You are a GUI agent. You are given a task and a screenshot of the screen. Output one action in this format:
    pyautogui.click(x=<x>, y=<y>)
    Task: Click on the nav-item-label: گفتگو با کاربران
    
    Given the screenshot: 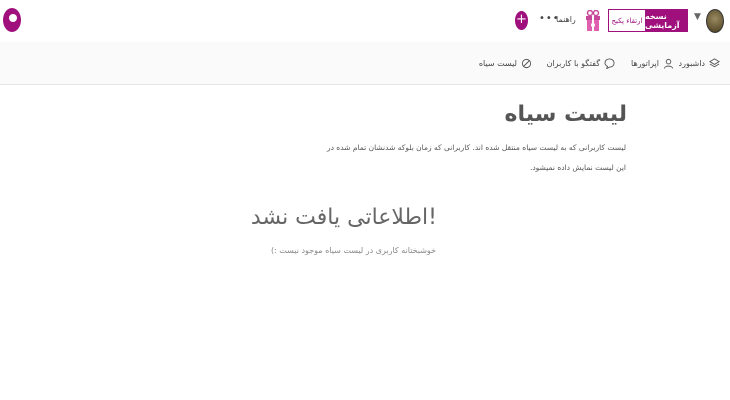 What is the action you would take?
    pyautogui.click(x=573, y=63)
    